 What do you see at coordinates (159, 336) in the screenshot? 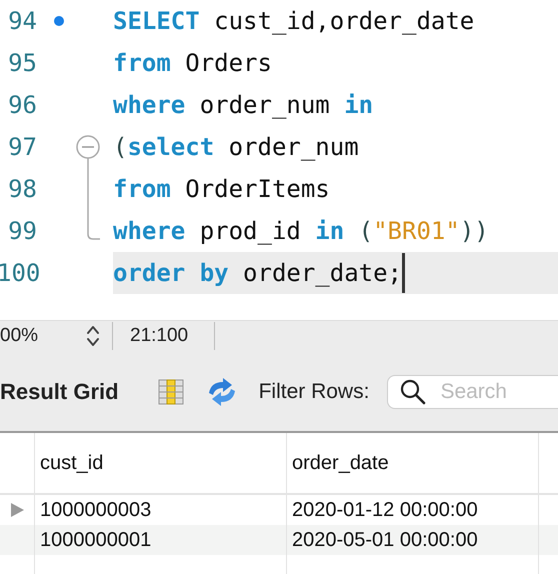
I see `cursor-position: 21:100` at bounding box center [159, 336].